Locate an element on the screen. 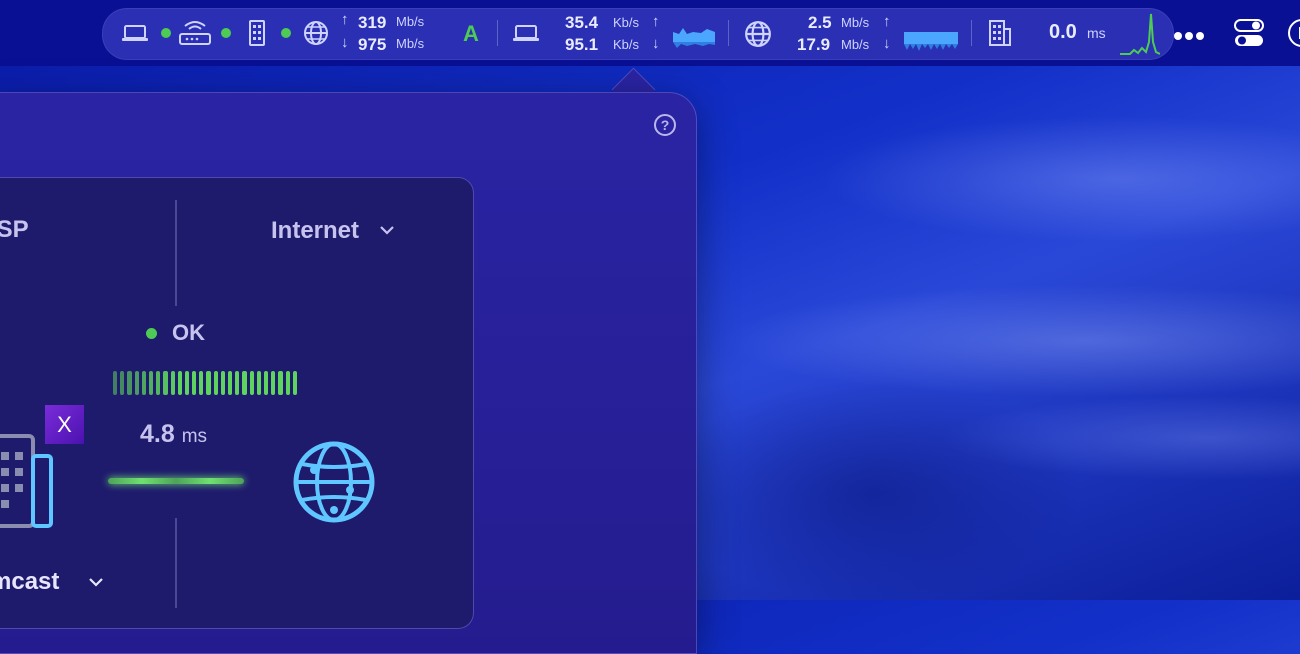  laptop-status-dot is located at coordinates (166, 33).